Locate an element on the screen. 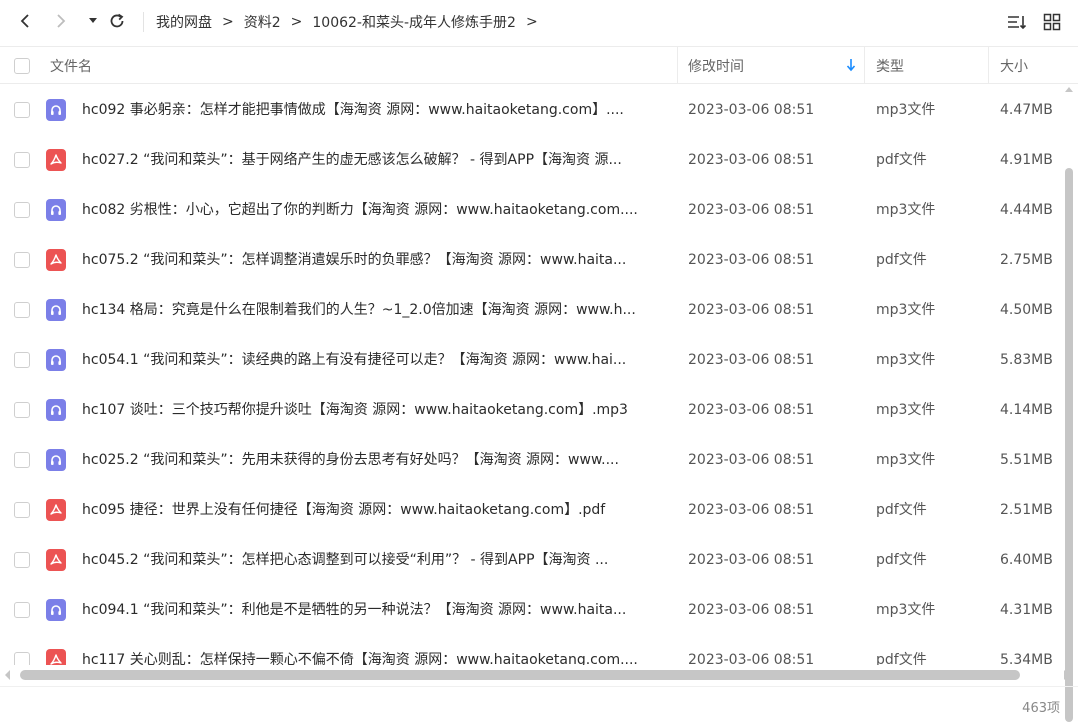 The height and width of the screenshot is (725, 1078). file-size: 4.50MB is located at coordinates (1026, 310).